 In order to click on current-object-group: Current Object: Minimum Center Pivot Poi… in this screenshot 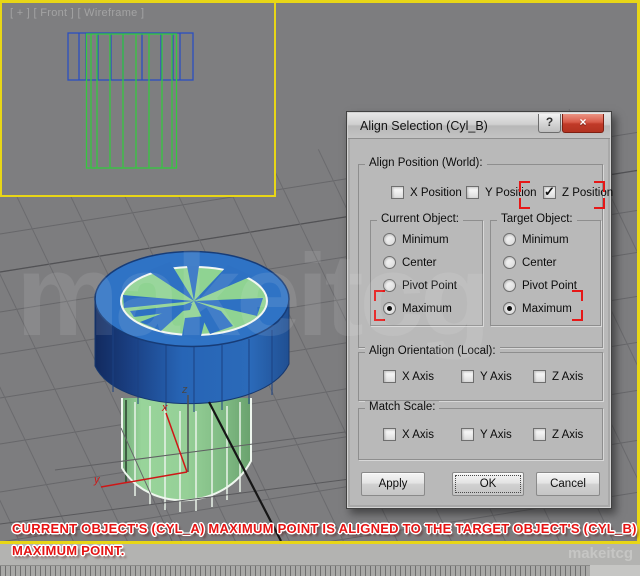, I will do `click(426, 269)`.